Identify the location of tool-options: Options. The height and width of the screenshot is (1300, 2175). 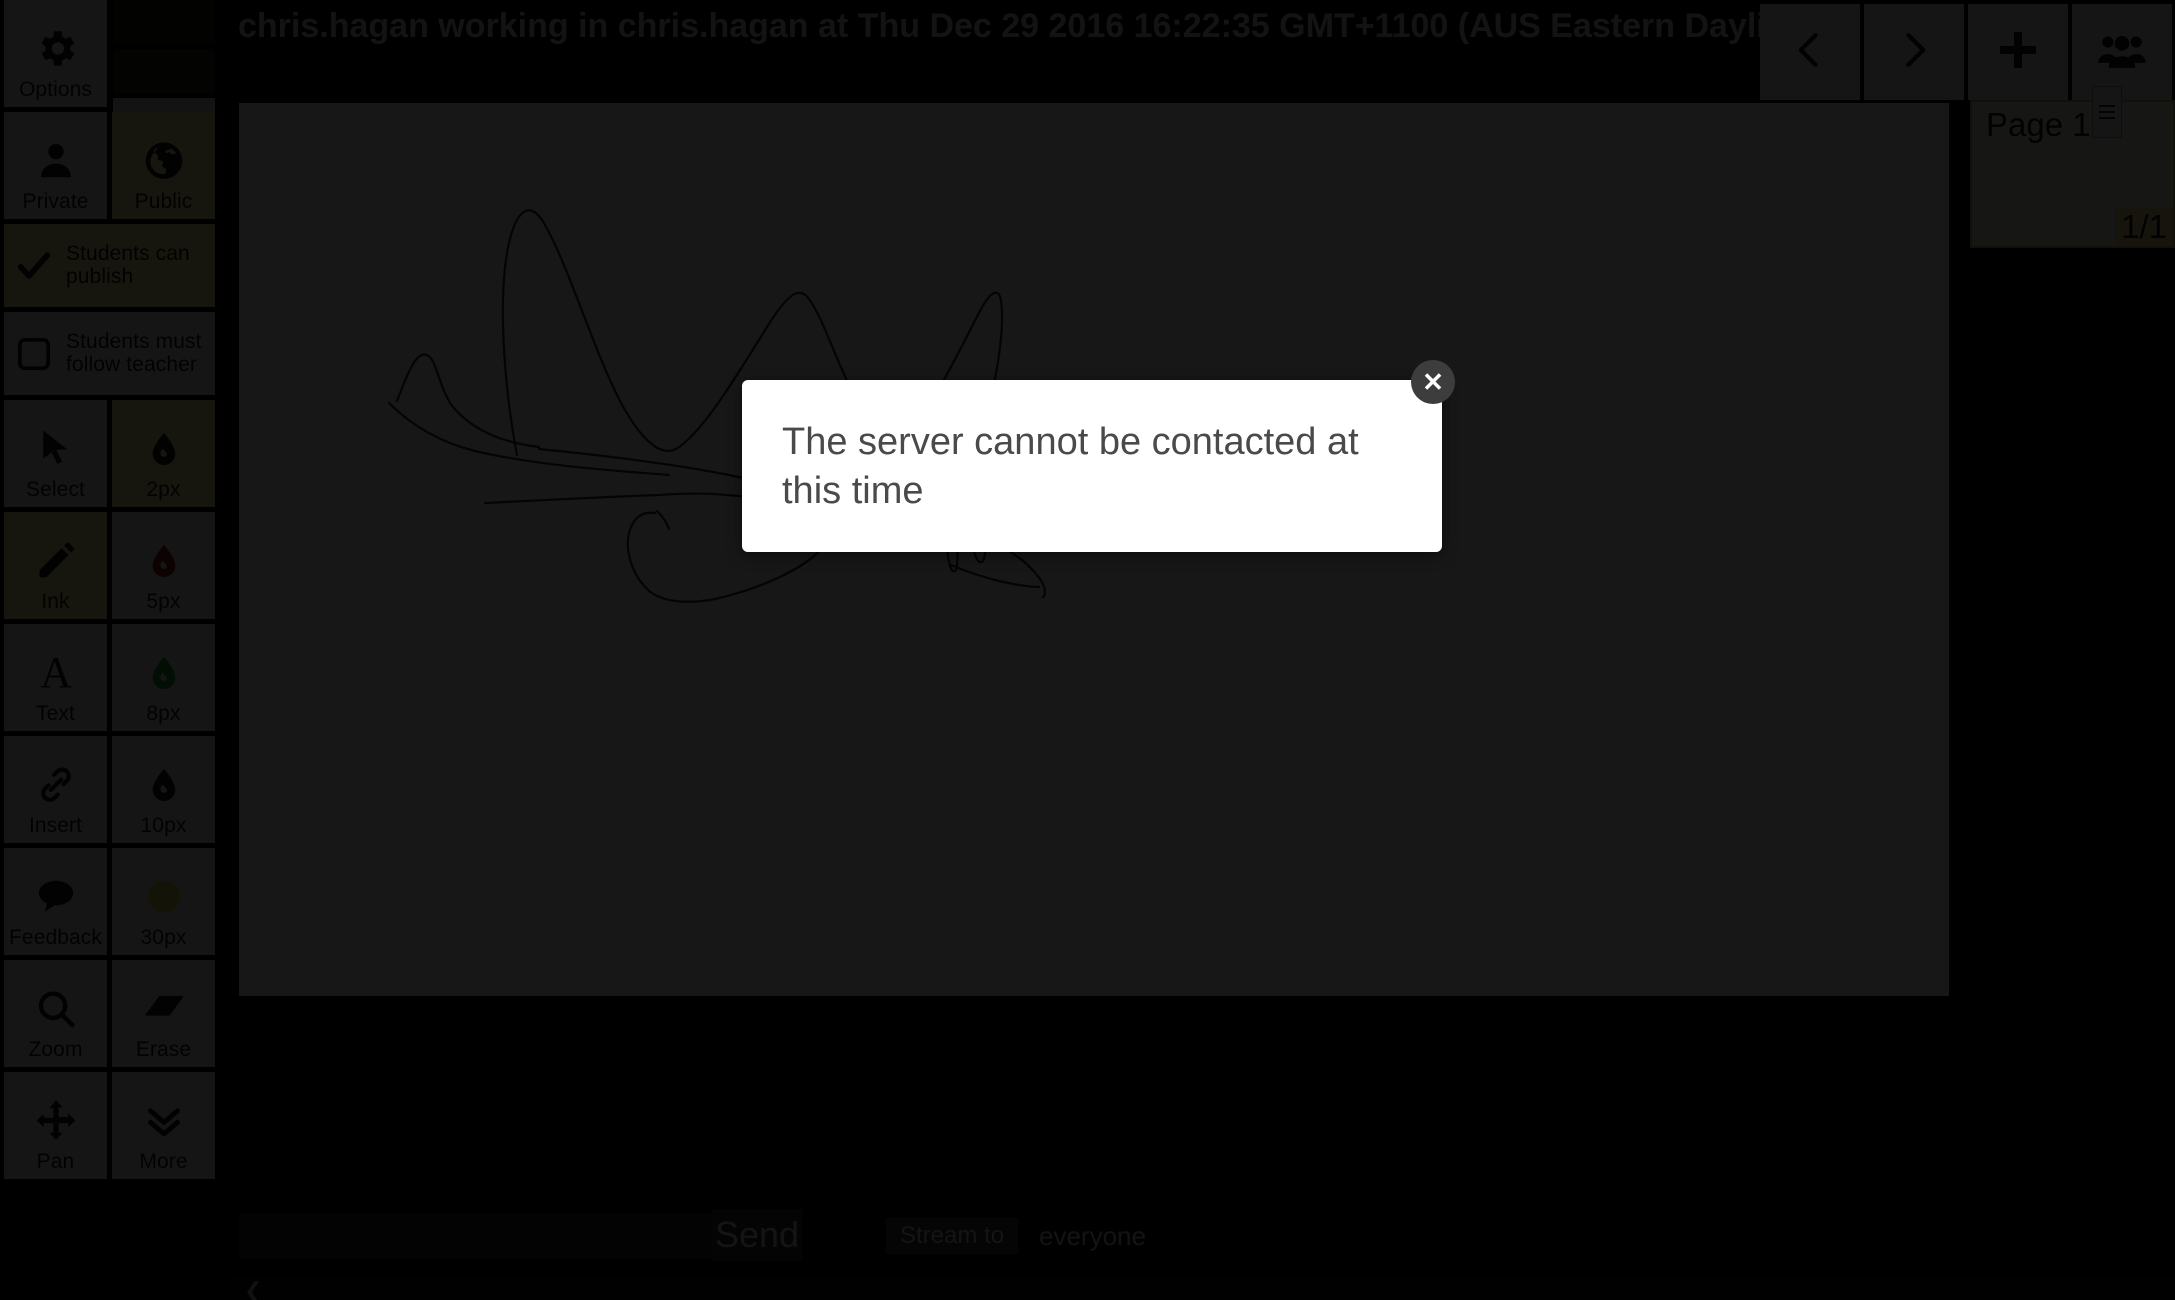
(55, 53).